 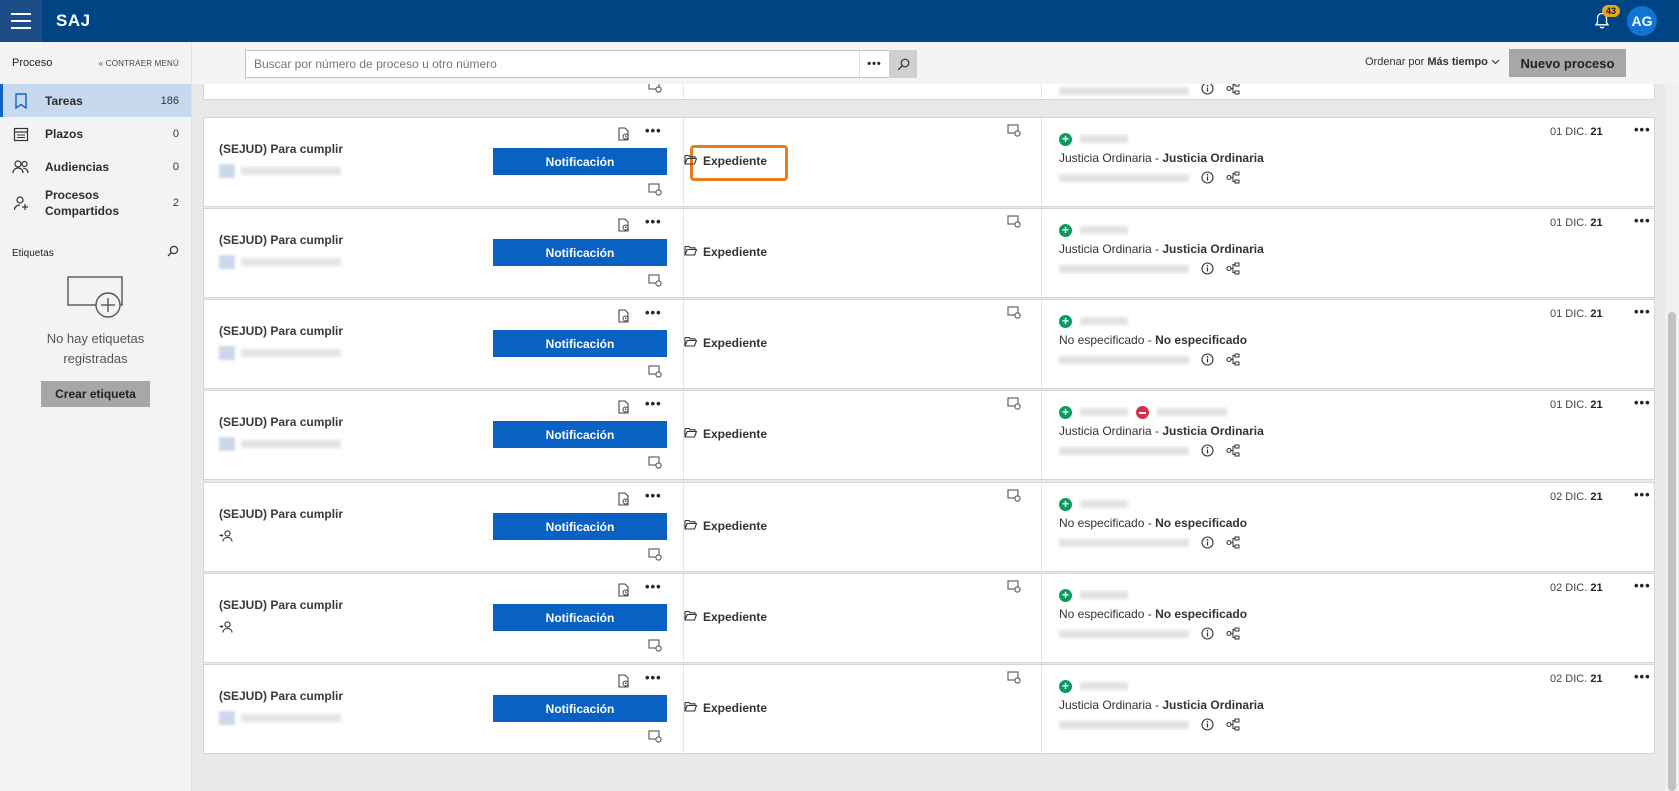 What do you see at coordinates (1104, 321) in the screenshot?
I see `blurred-party-name` at bounding box center [1104, 321].